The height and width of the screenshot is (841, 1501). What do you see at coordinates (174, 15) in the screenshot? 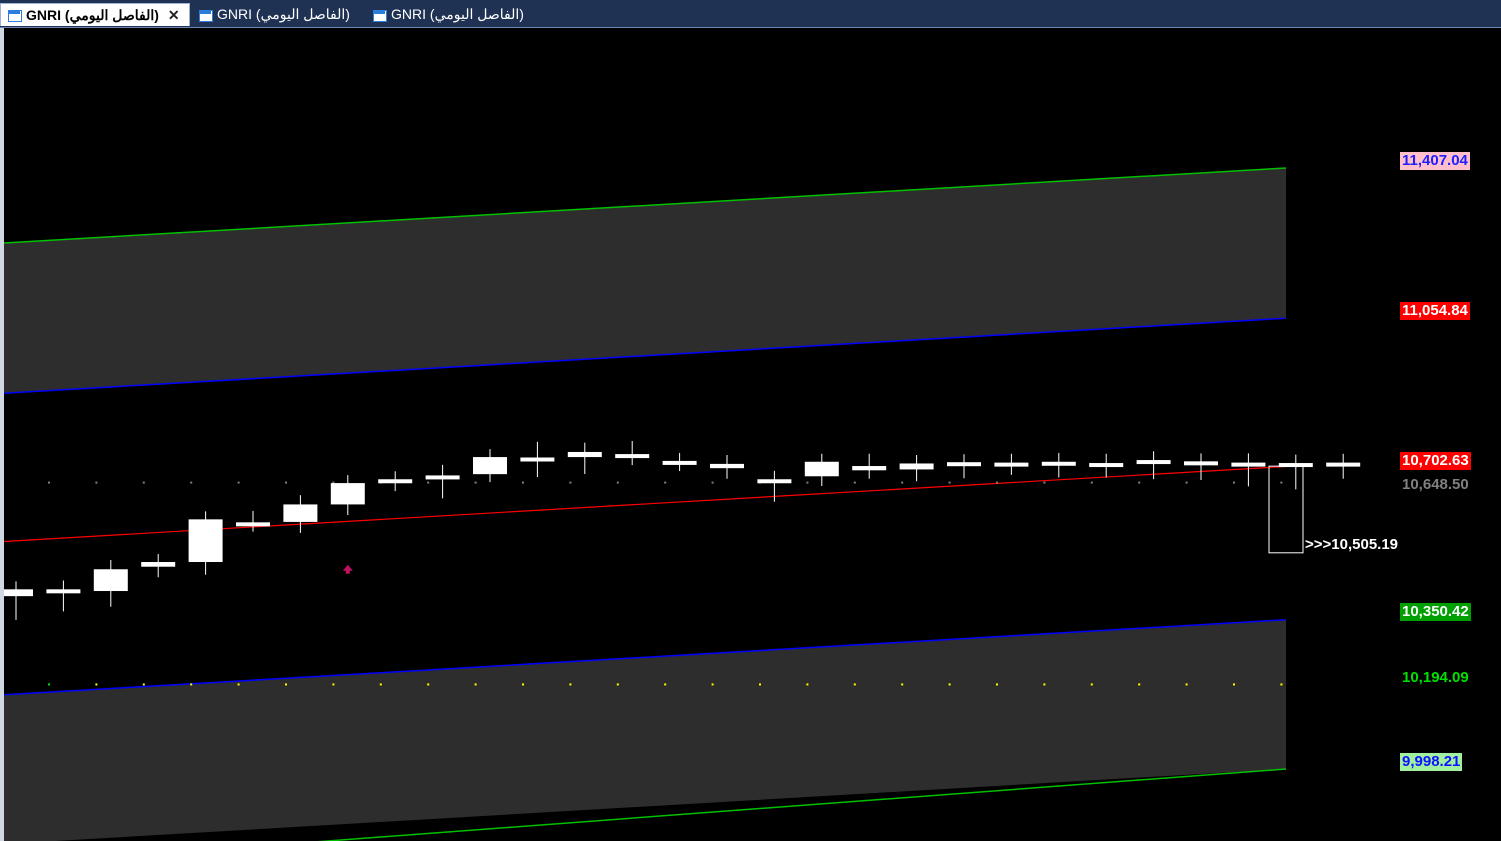
I see `close-icon: ✕` at bounding box center [174, 15].